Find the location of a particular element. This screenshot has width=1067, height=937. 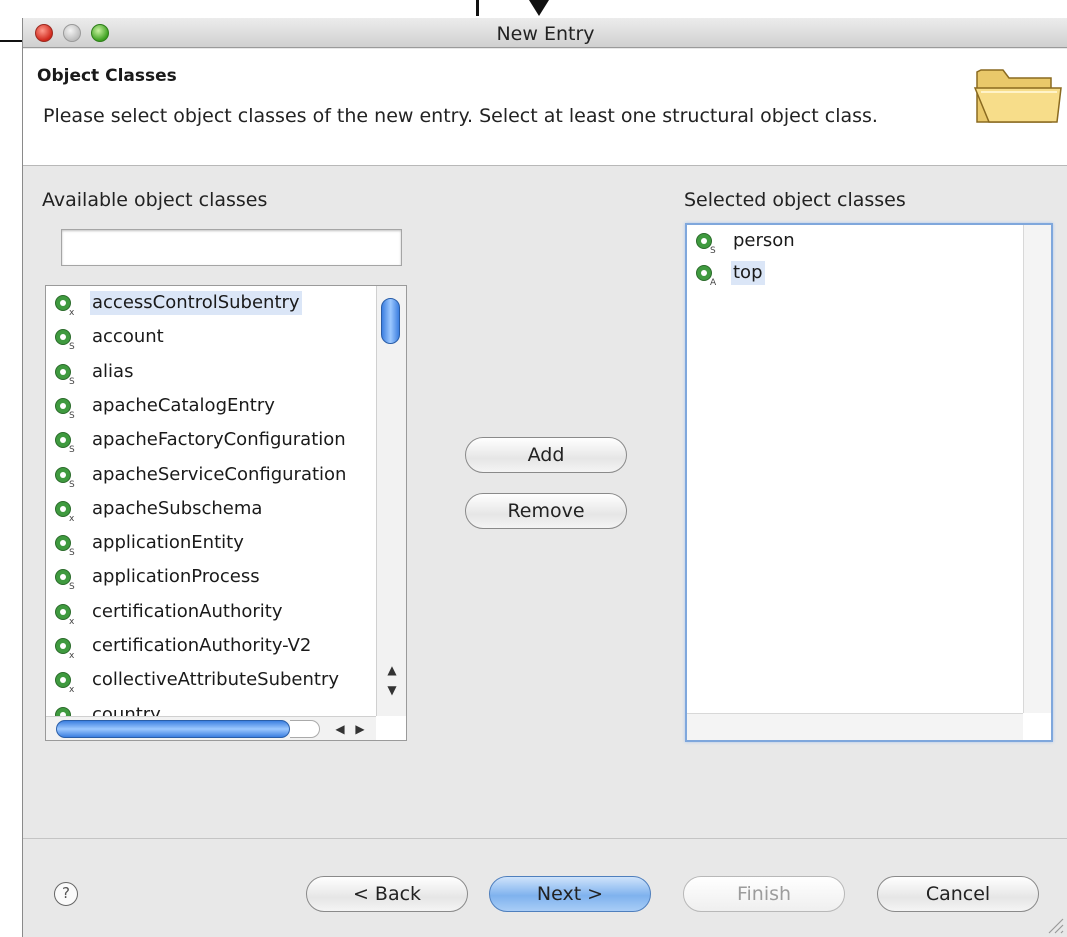

filter-input is located at coordinates (231, 247).